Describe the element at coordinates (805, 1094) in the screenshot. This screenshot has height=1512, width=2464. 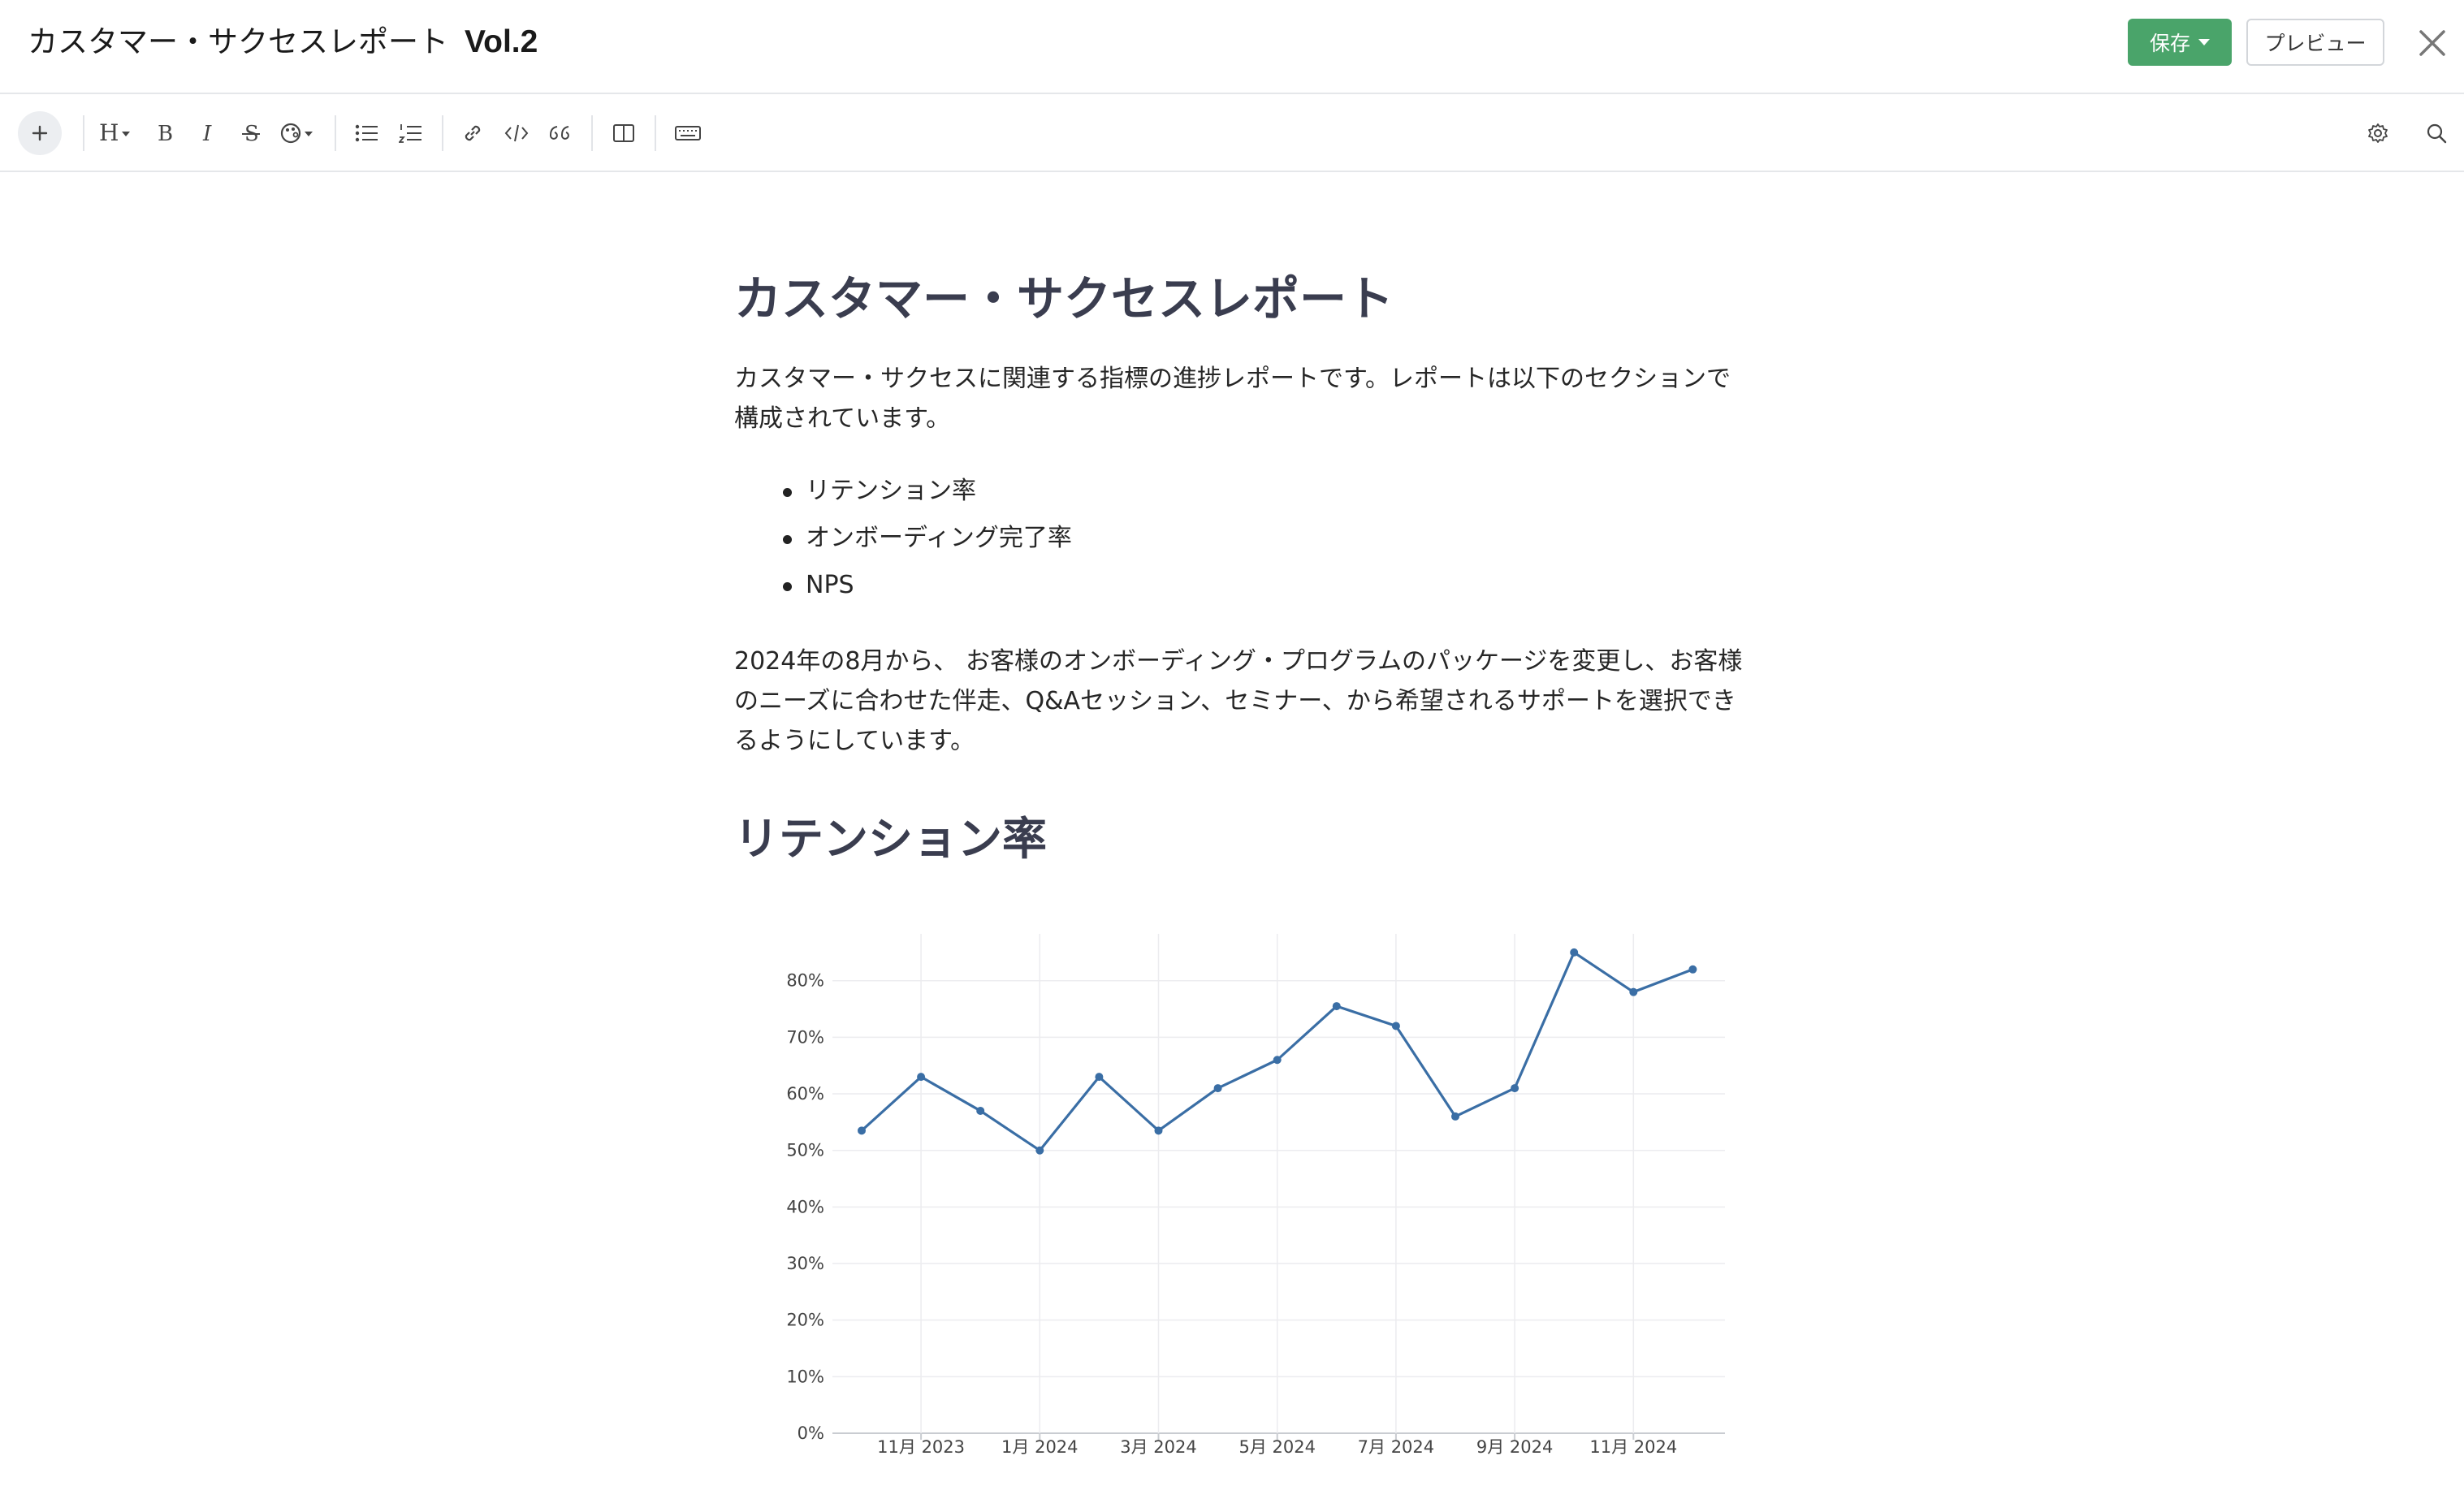
I see `y-tick-label: 60%` at that location.